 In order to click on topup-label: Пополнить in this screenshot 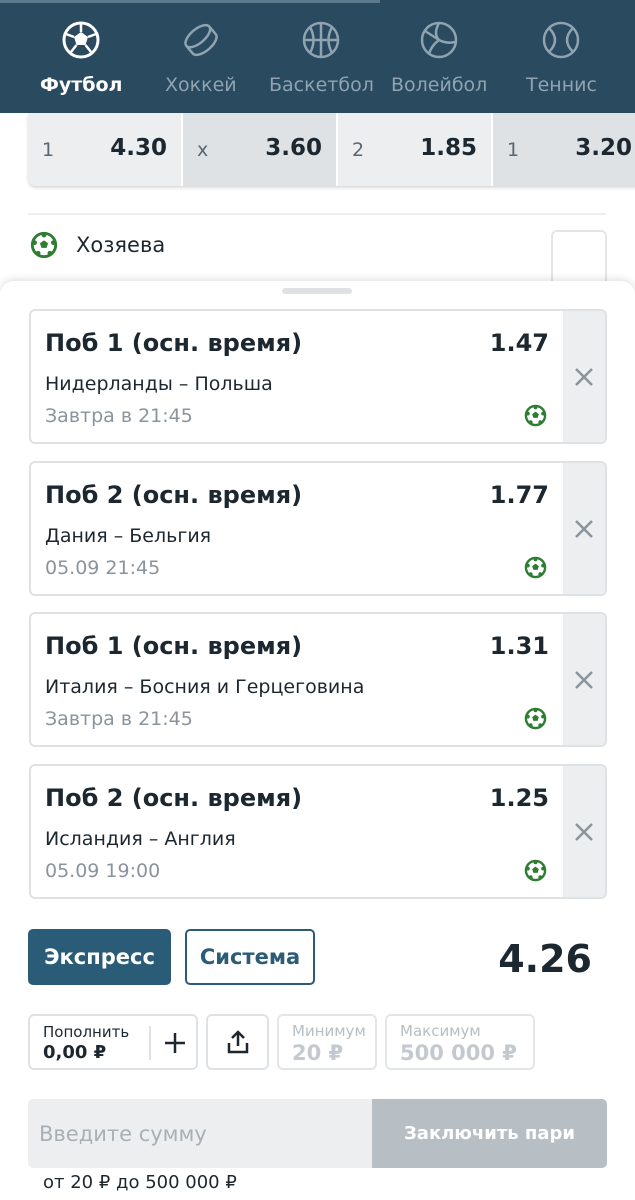, I will do `click(86, 1032)`.